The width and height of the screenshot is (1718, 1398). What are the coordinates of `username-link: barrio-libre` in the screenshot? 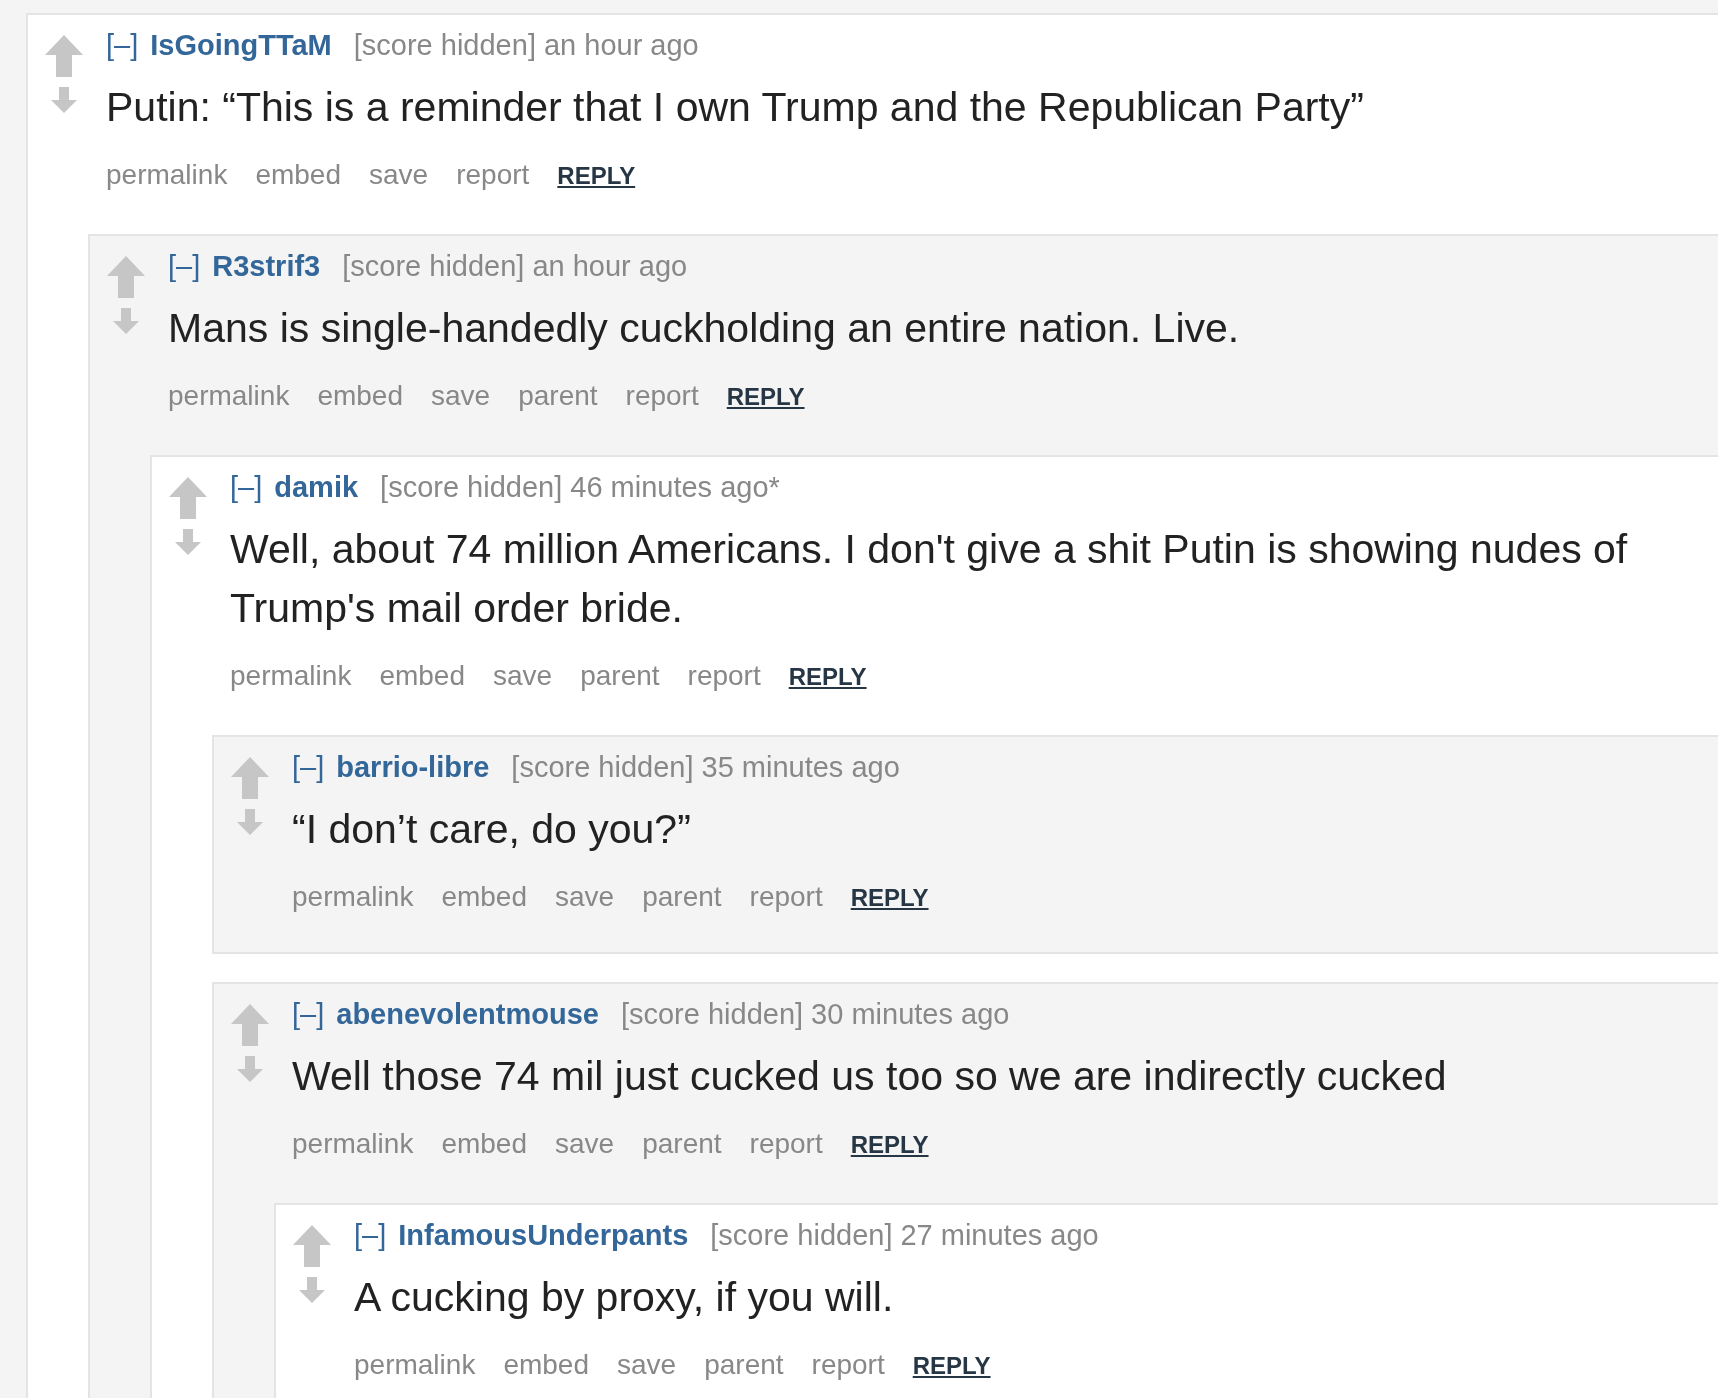 It's located at (413, 767).